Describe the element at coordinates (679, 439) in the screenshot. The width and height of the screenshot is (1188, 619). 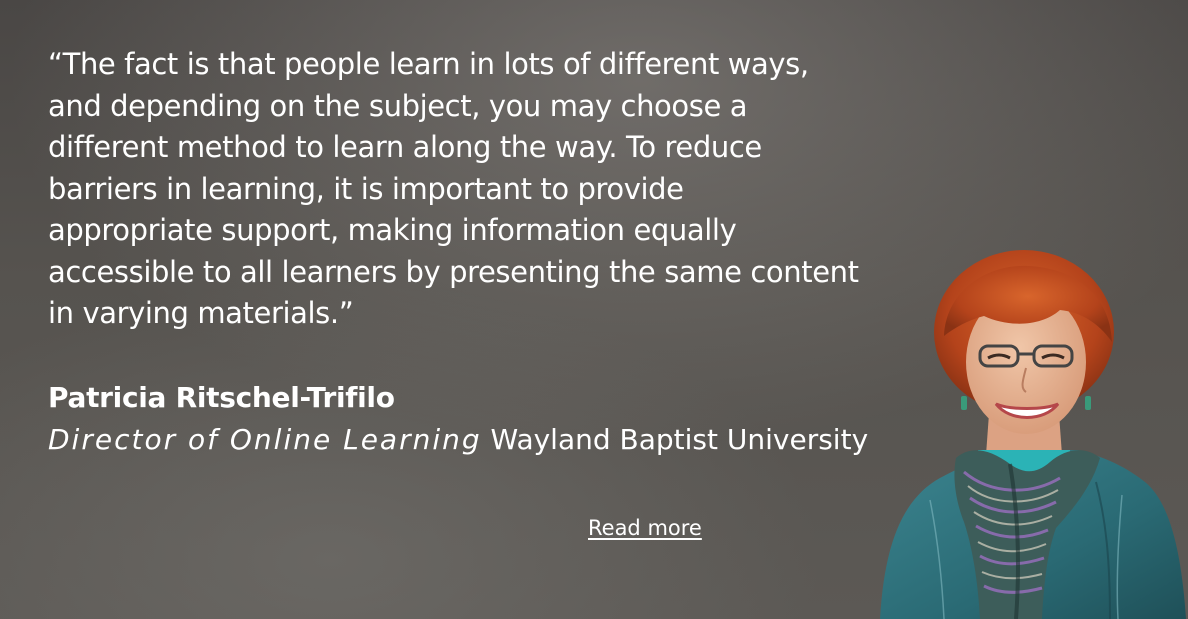
I see `author-organization: Wayland Baptist University` at that location.